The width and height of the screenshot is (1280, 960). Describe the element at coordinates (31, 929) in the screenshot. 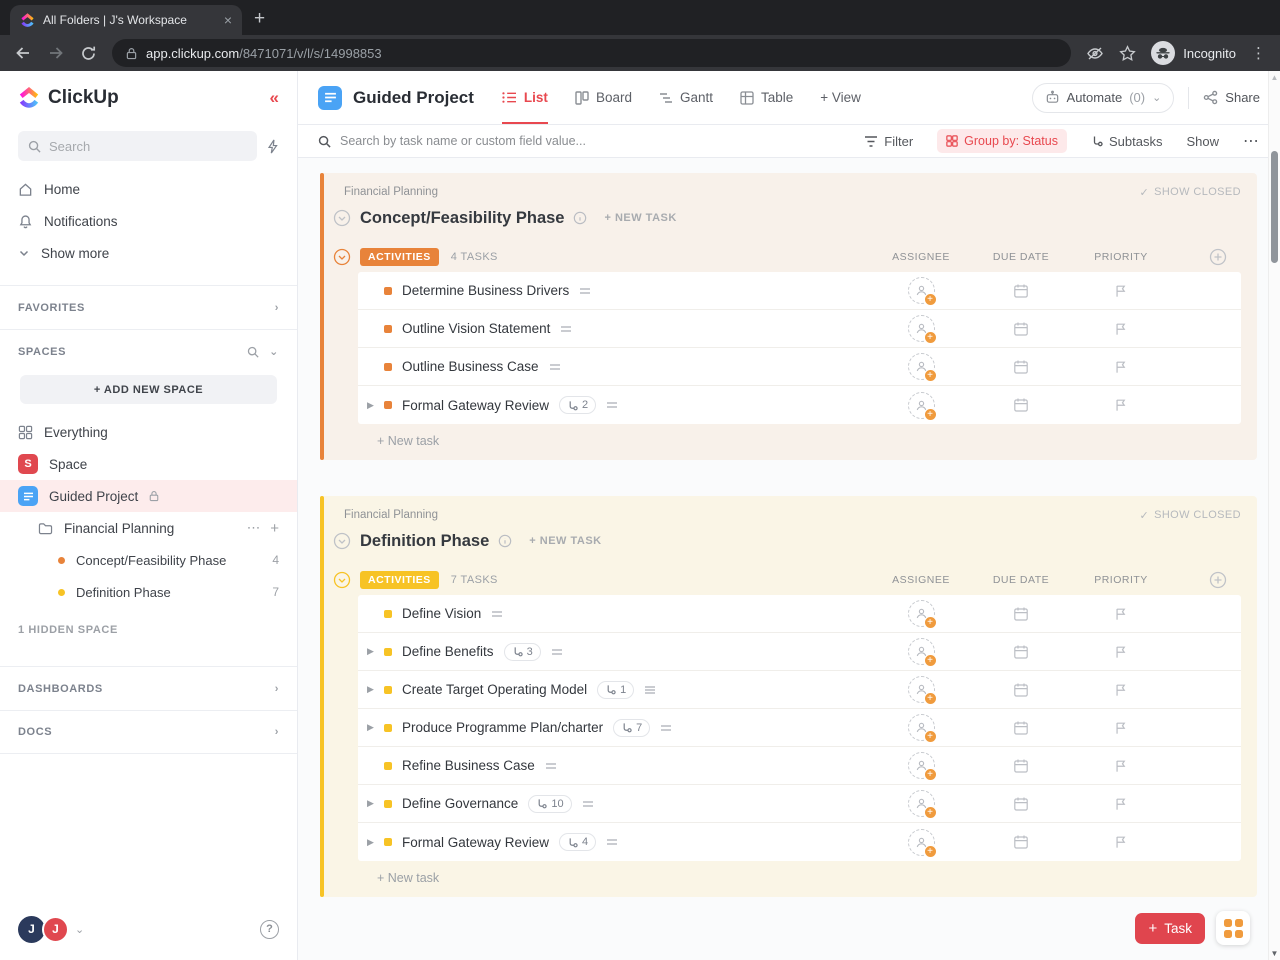

I see `workspace-avatar: J` at that location.